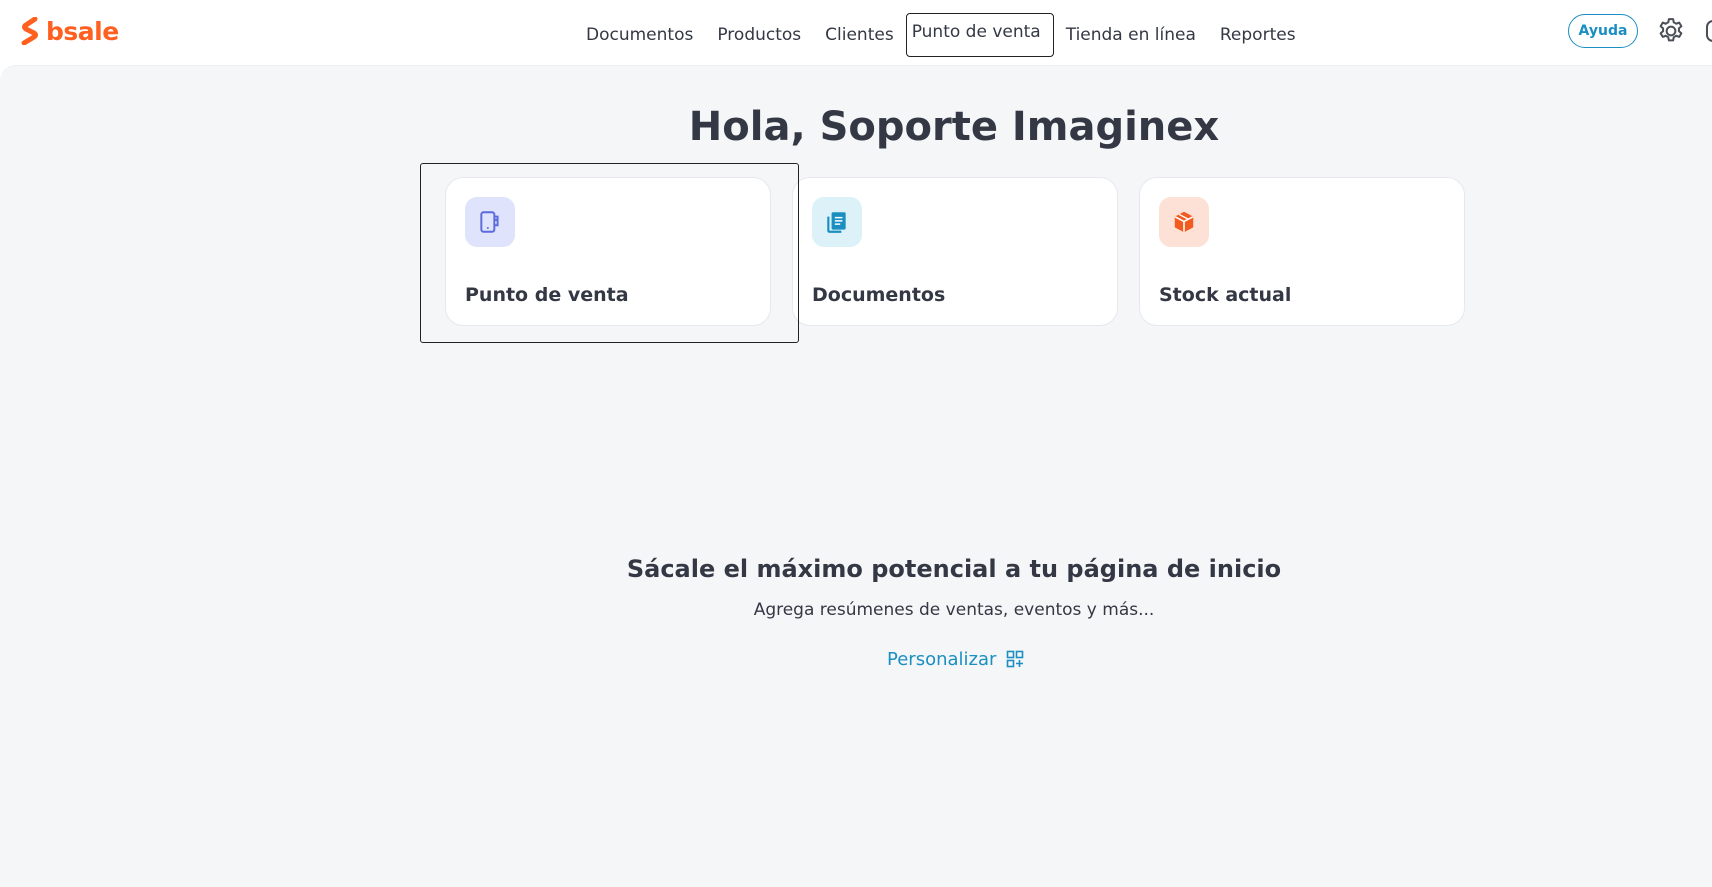 The width and height of the screenshot is (1712, 887). Describe the element at coordinates (954, 127) in the screenshot. I see `page-title: Hola, Soporte Imaginex` at that location.